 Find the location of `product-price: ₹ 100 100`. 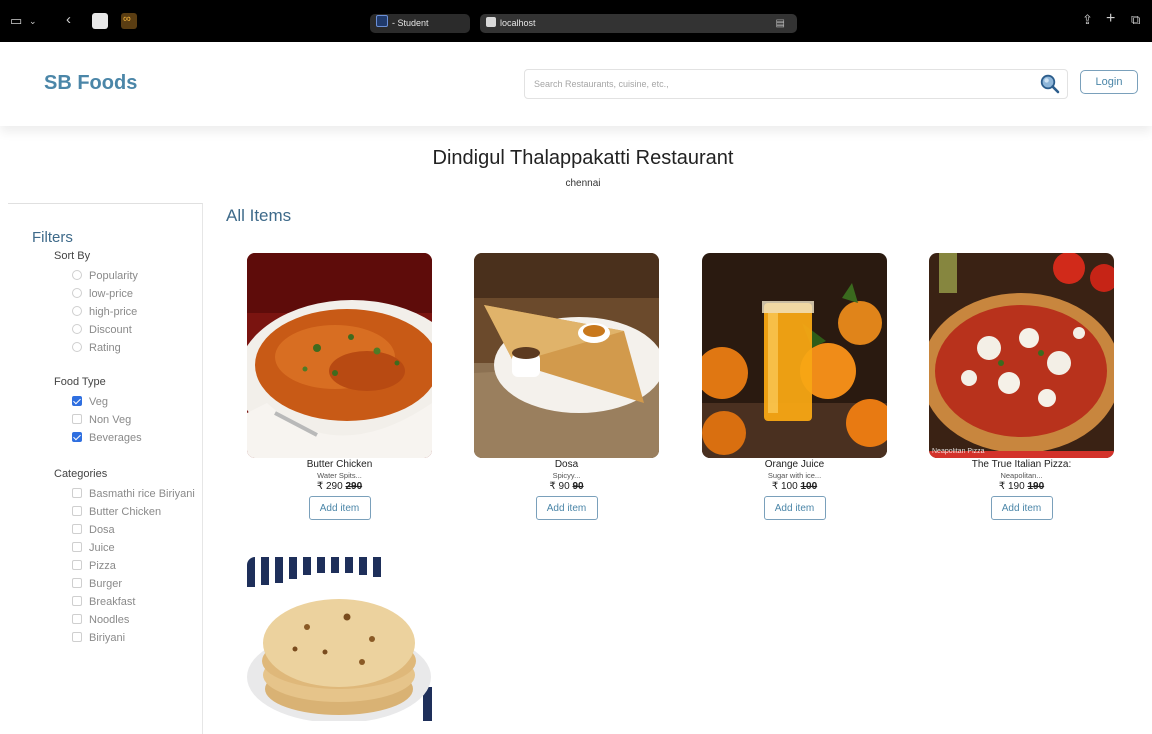

product-price: ₹ 100 100 is located at coordinates (794, 487).